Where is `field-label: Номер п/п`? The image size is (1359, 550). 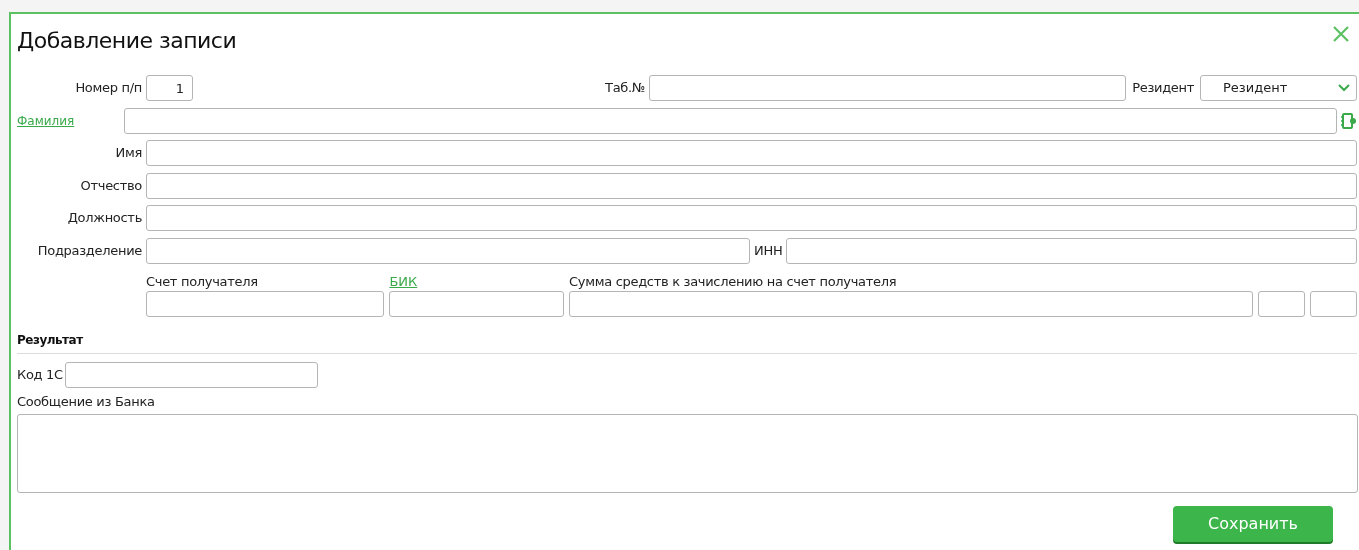 field-label: Номер п/п is located at coordinates (108, 88).